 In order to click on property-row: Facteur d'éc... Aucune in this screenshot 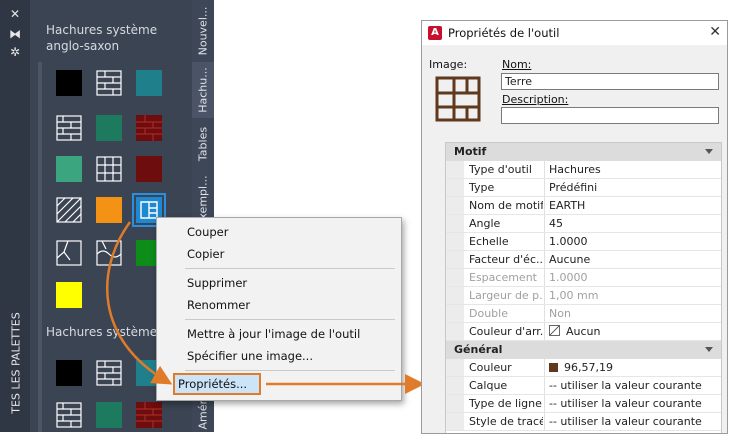, I will do `click(583, 260)`.